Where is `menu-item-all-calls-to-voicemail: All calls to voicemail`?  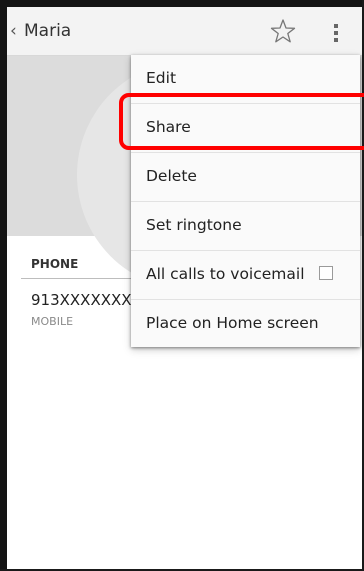
menu-item-all-calls-to-voicemail: All calls to voicemail is located at coordinates (245, 275).